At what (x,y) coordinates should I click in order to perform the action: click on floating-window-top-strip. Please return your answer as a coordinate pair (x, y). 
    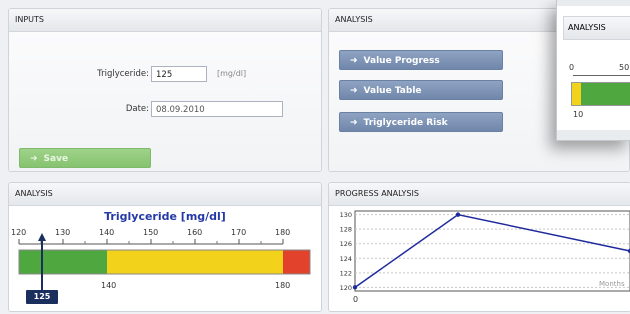
    Looking at the image, I should click on (593, 3).